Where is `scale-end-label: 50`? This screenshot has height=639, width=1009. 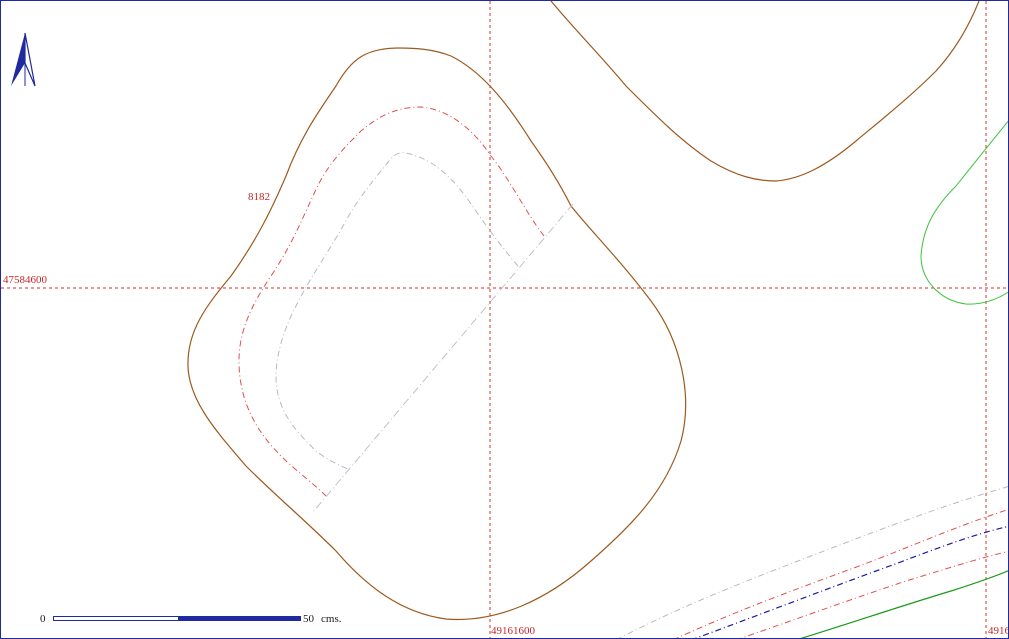
scale-end-label: 50 is located at coordinates (308, 619).